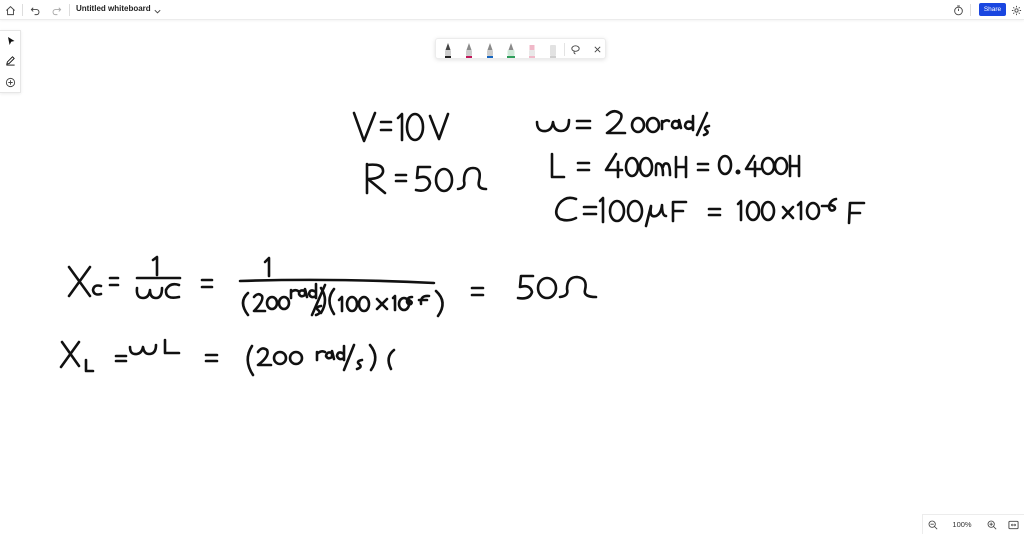 The width and height of the screenshot is (1024, 534). Describe the element at coordinates (332, 286) in the screenshot. I see `ink-stroke-xc` at that location.